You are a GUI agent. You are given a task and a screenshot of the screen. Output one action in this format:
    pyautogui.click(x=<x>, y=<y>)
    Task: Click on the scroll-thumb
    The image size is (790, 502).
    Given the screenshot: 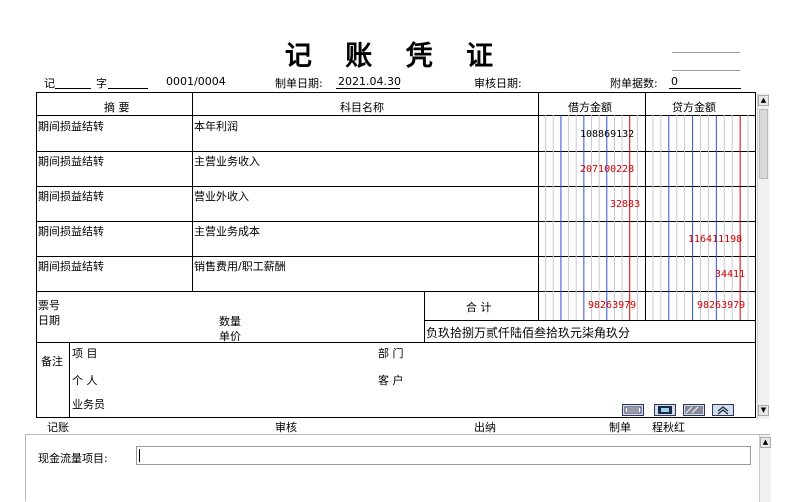 What is the action you would take?
    pyautogui.click(x=763, y=144)
    